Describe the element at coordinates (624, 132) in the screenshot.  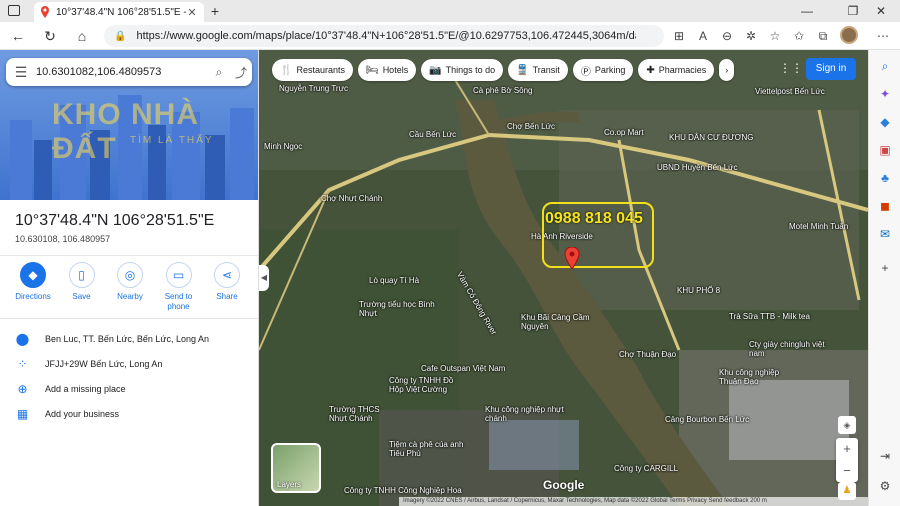
I see `map-label: Co.op Mart` at that location.